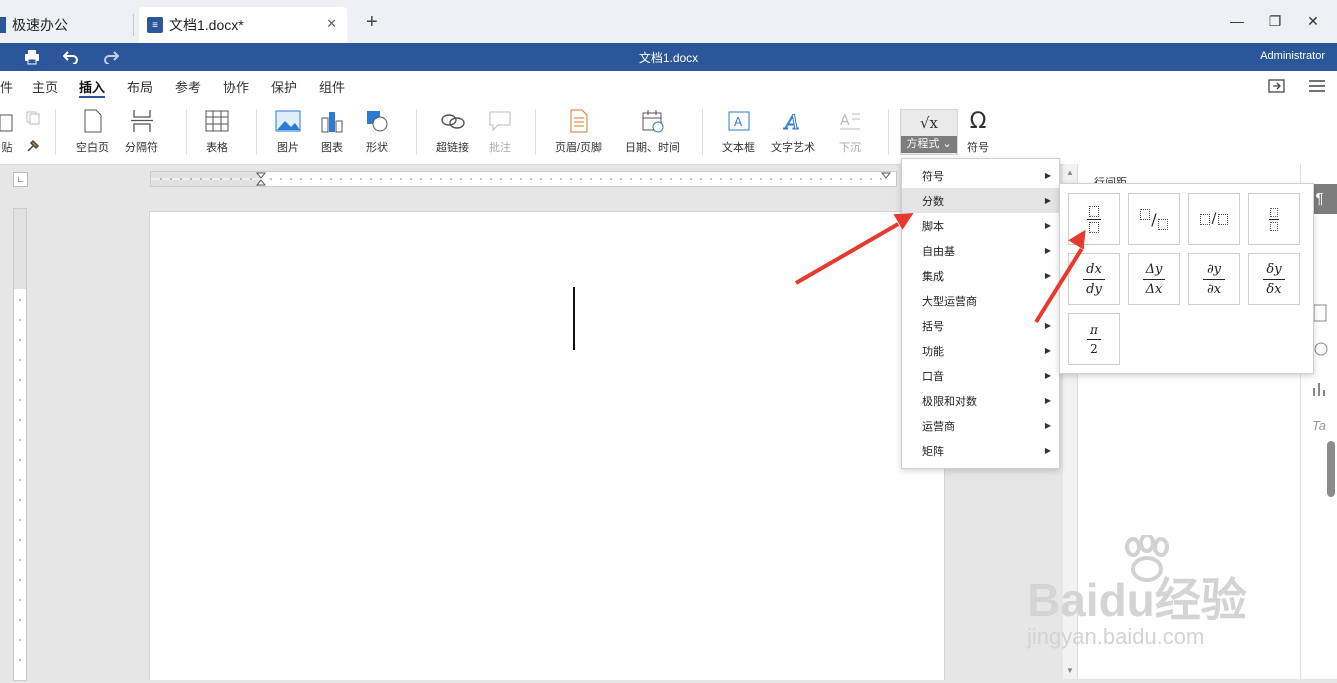  Describe the element at coordinates (980, 225) in the screenshot. I see `menu-item-script: 脚本 ▶` at that location.